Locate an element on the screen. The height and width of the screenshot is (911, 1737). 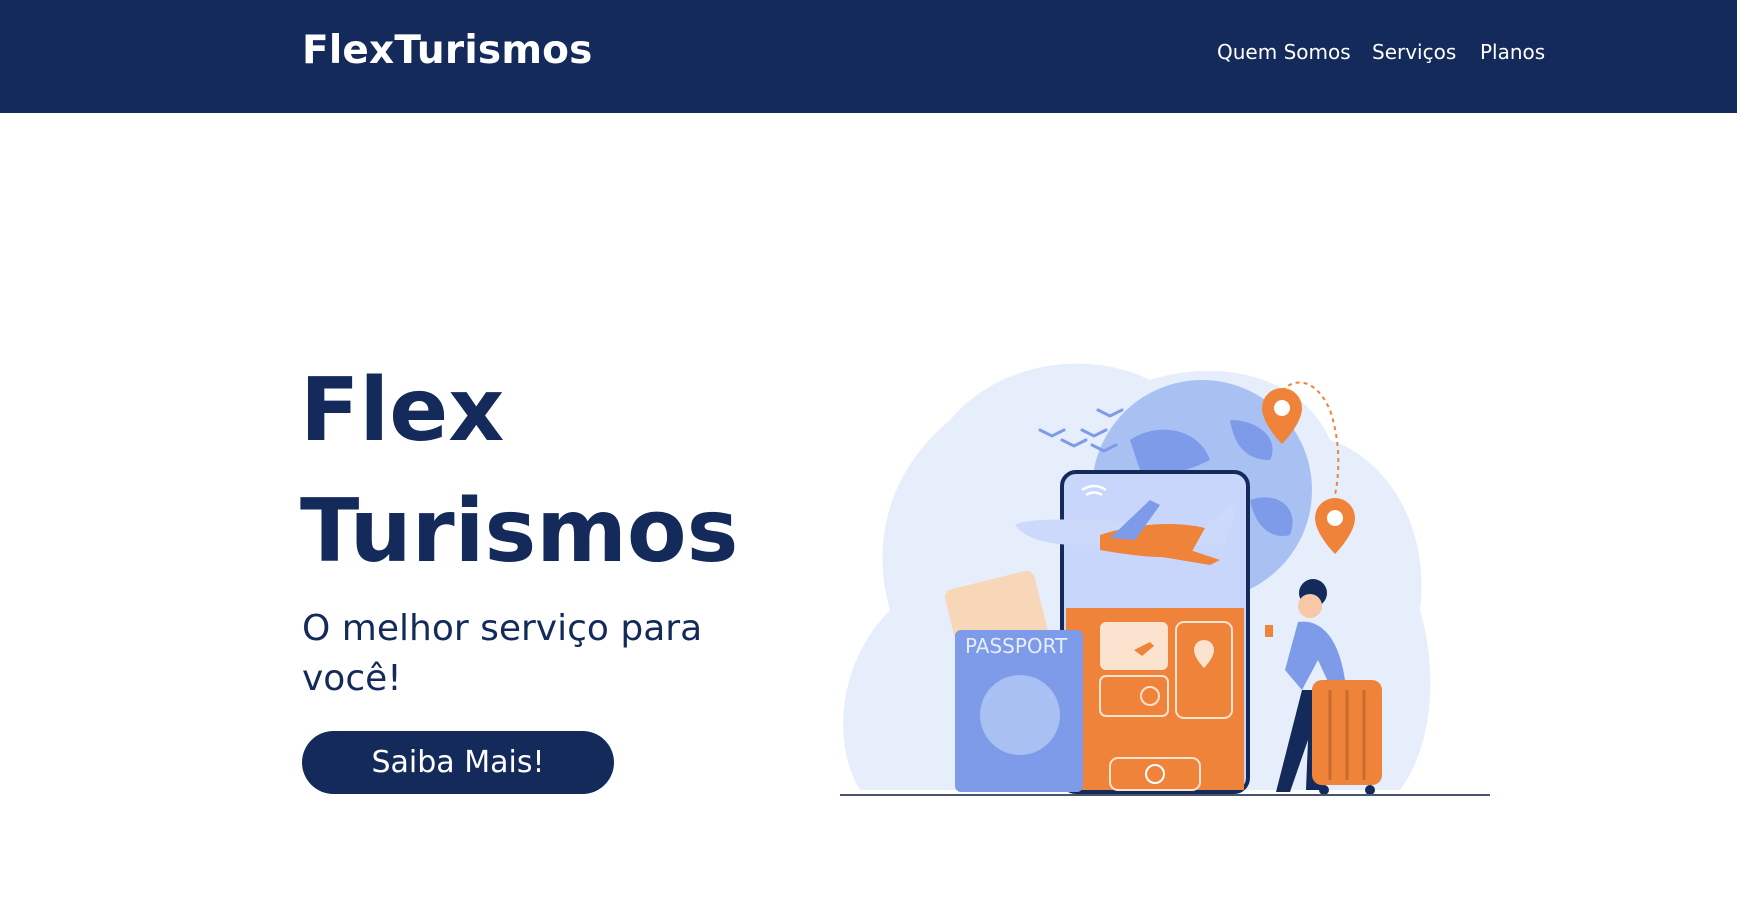
saiba-mais-button: Saiba Mais! is located at coordinates (458, 762).